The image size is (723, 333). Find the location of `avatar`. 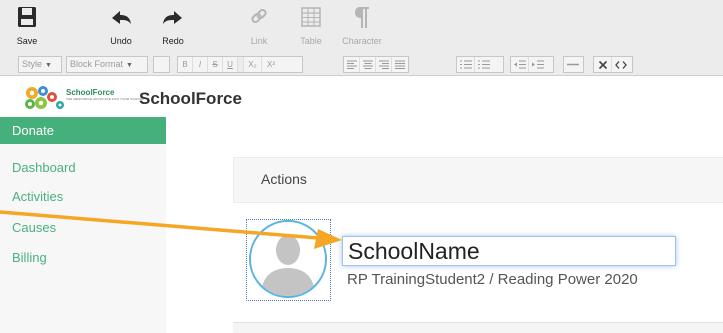

avatar is located at coordinates (288, 259).